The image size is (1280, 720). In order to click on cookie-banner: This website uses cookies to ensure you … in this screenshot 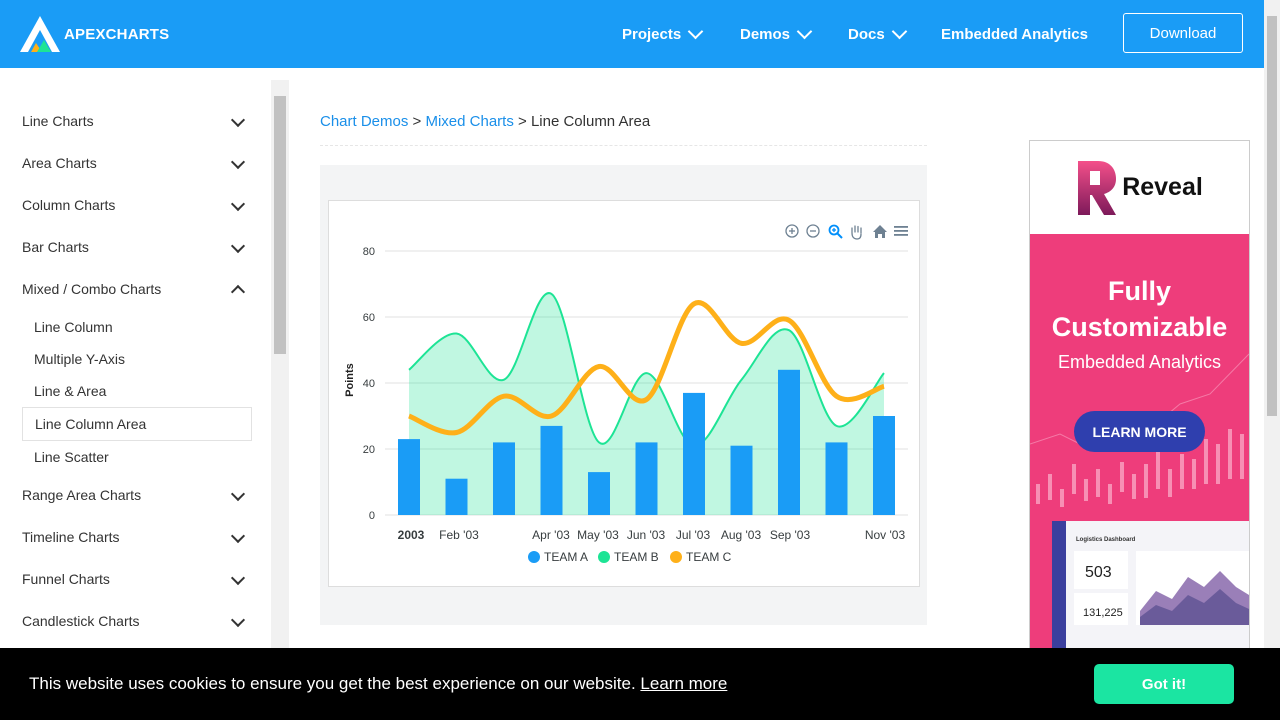, I will do `click(640, 684)`.